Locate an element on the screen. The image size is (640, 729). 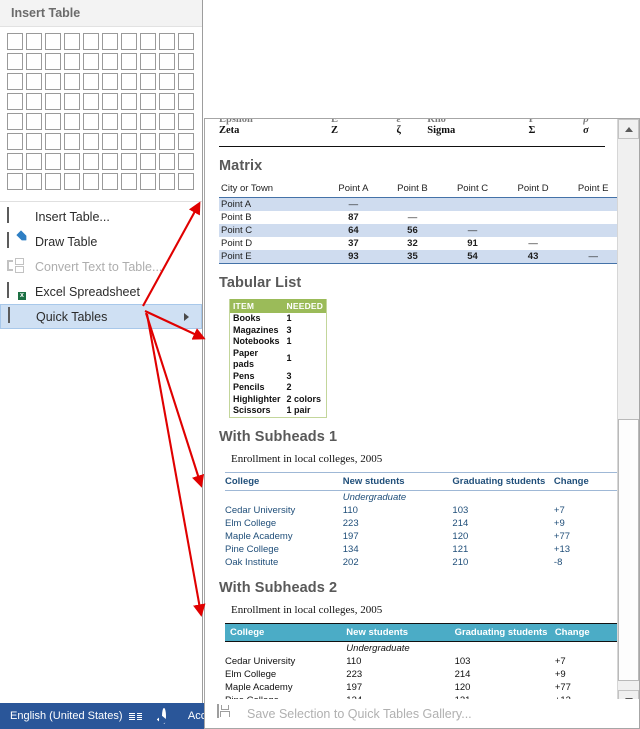
table-size-grid is located at coordinates (101, 113).